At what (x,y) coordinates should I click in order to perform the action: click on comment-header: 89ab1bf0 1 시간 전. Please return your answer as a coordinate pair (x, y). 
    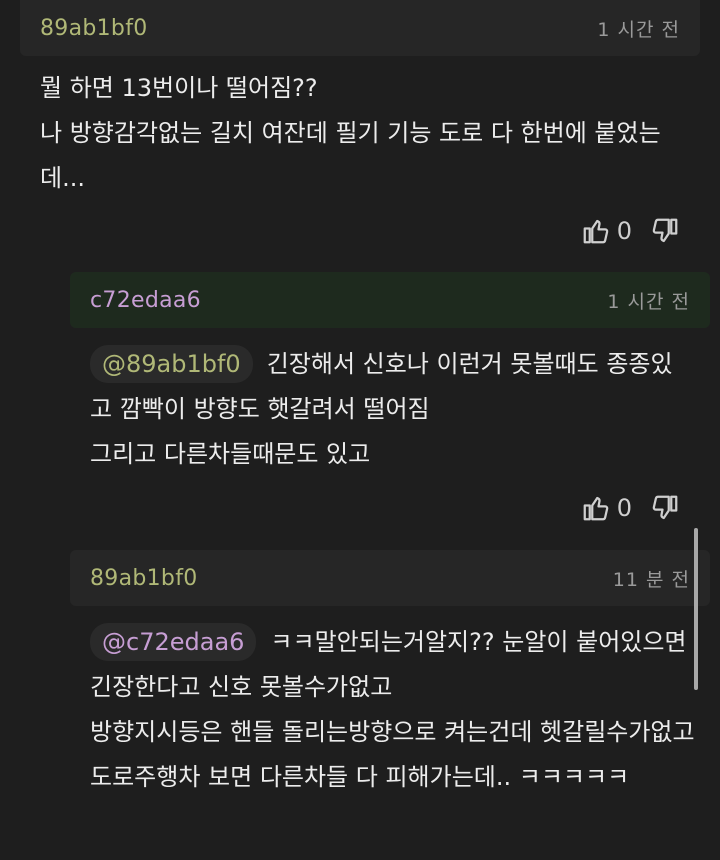
    Looking at the image, I should click on (360, 28).